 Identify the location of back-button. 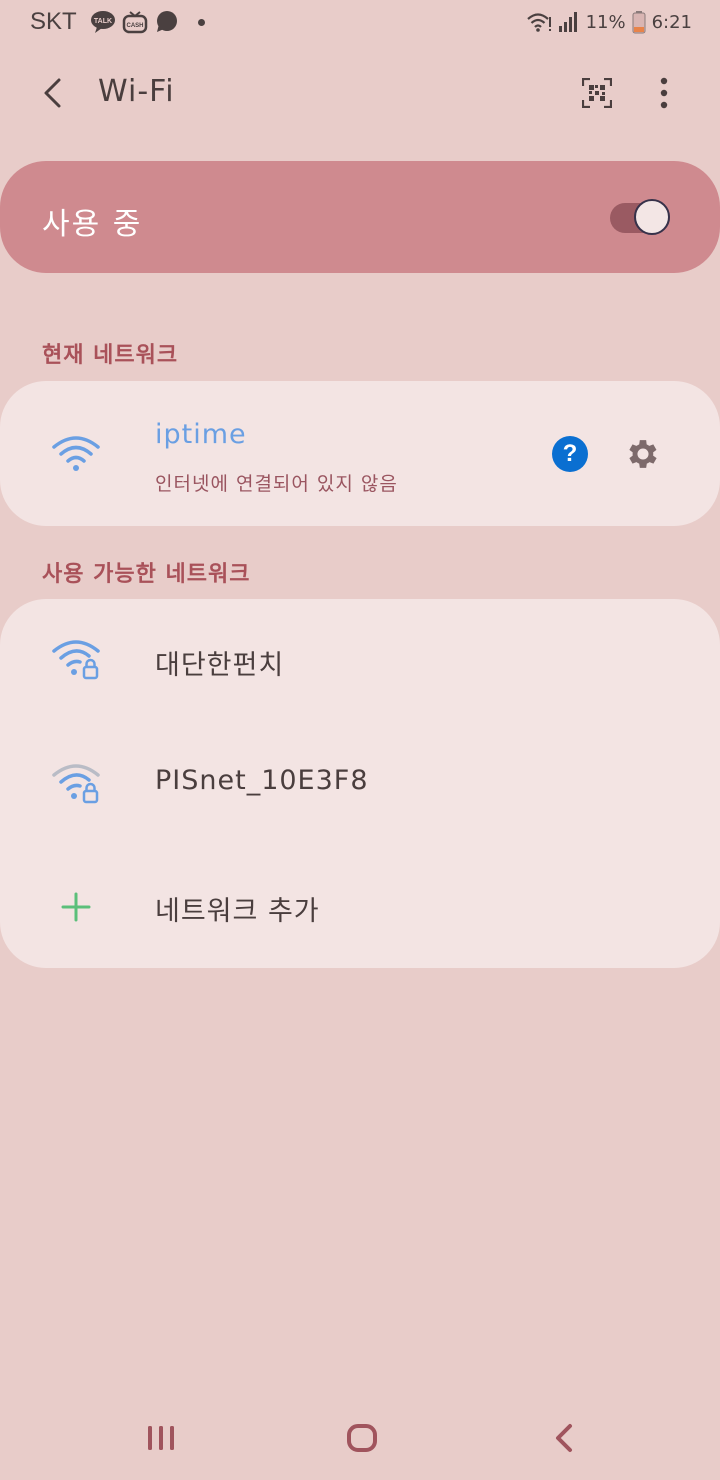
(53, 93).